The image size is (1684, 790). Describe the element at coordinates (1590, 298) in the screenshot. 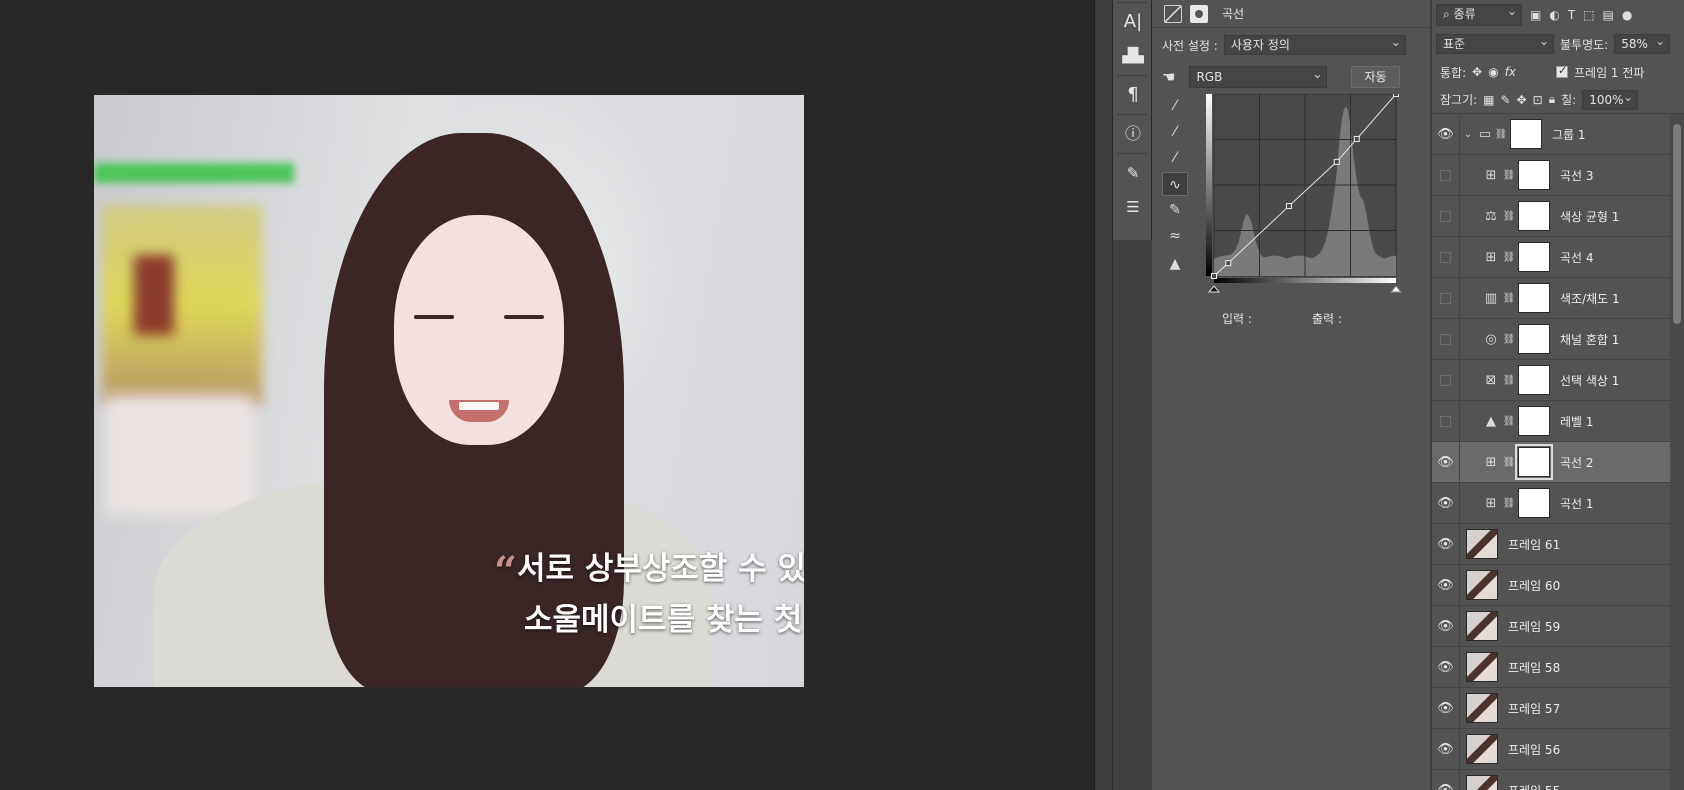

I see `layer-name: 색조/채도 1` at that location.